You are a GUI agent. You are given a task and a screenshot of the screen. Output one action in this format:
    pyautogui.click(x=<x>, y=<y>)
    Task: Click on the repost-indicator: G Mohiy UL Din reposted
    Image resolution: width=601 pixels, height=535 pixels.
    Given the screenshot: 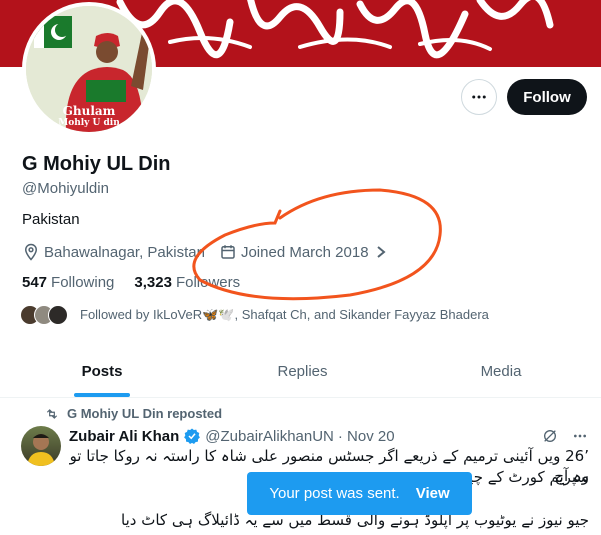 What is the action you would take?
    pyautogui.click(x=133, y=413)
    